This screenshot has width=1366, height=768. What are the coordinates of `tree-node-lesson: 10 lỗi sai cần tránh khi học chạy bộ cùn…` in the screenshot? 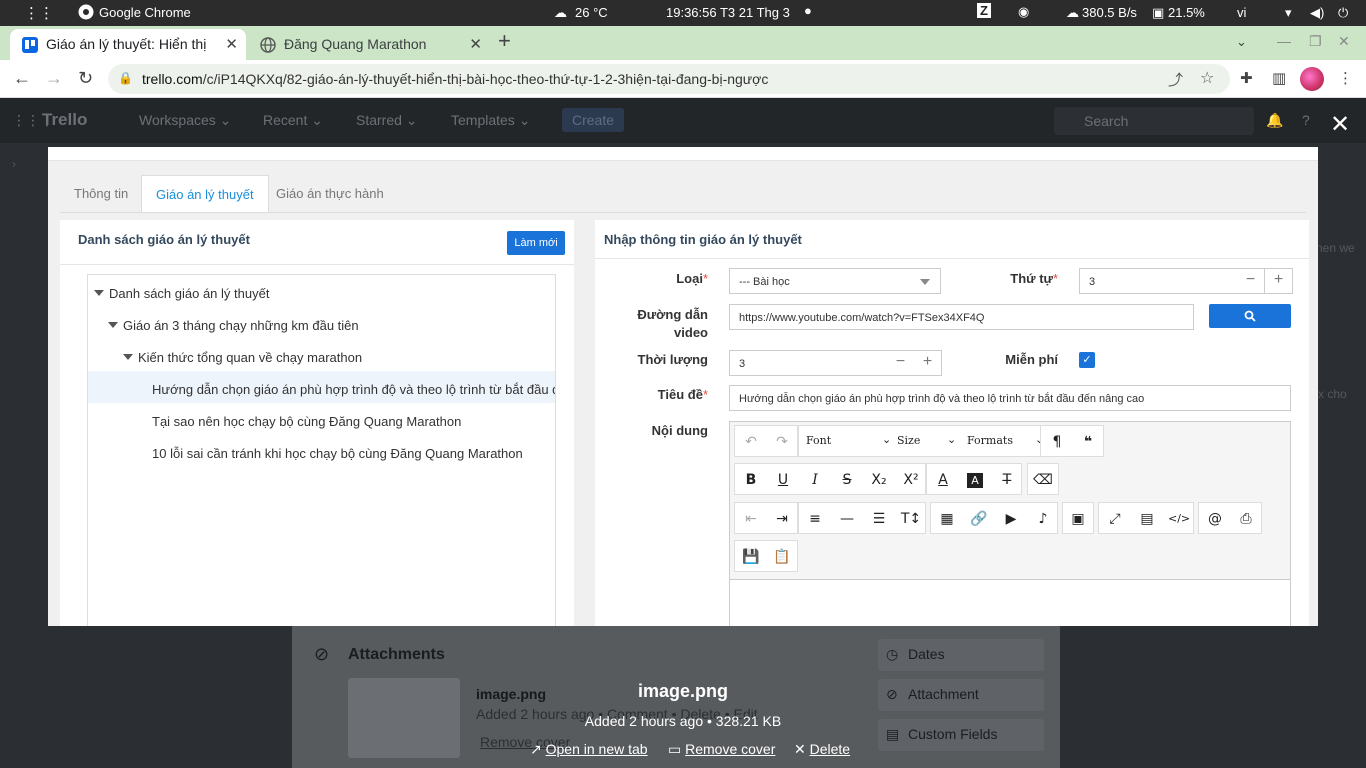 It's located at (337, 453).